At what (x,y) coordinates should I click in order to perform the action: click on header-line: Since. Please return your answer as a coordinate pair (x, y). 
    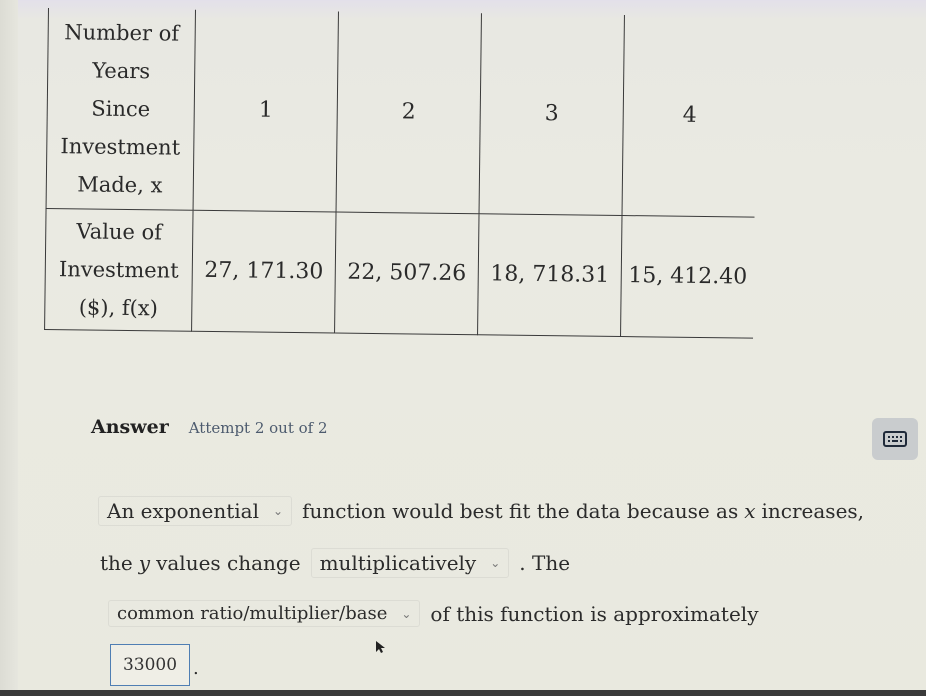
    Looking at the image, I should click on (121, 109).